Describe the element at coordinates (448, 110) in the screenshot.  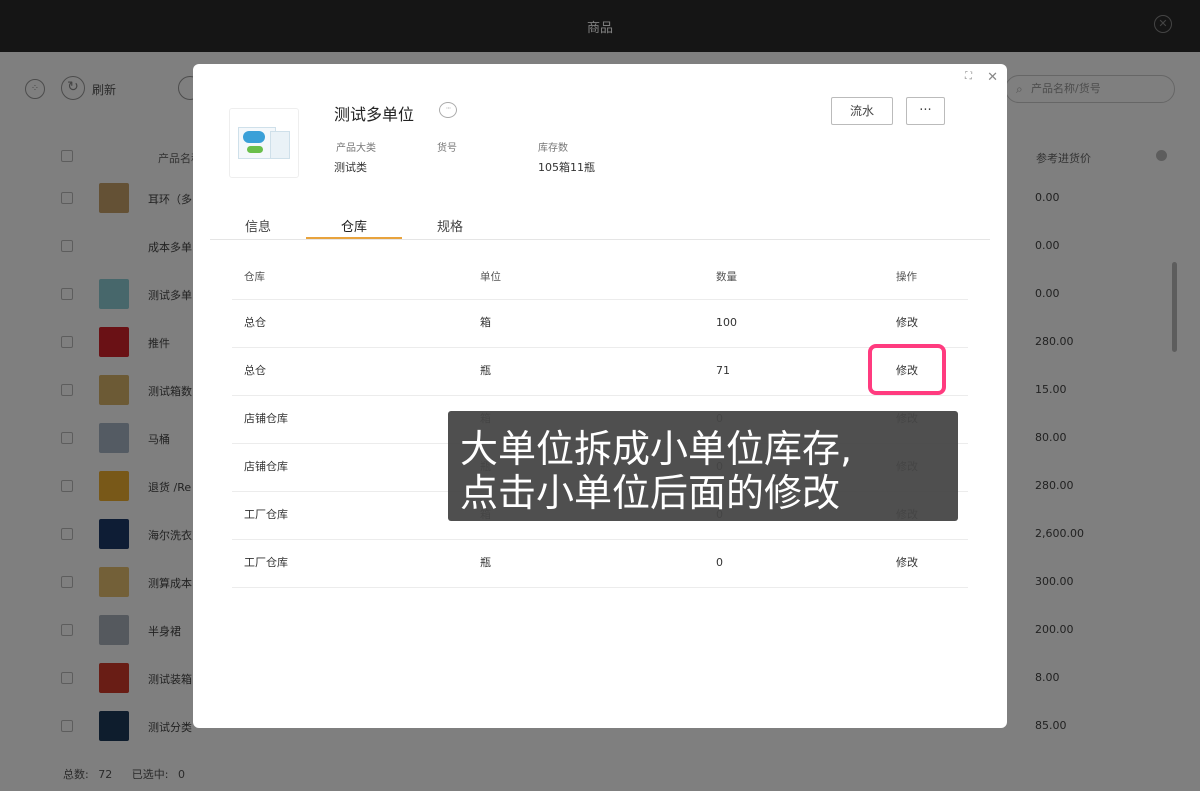
I see `comment-icon: ···` at that location.